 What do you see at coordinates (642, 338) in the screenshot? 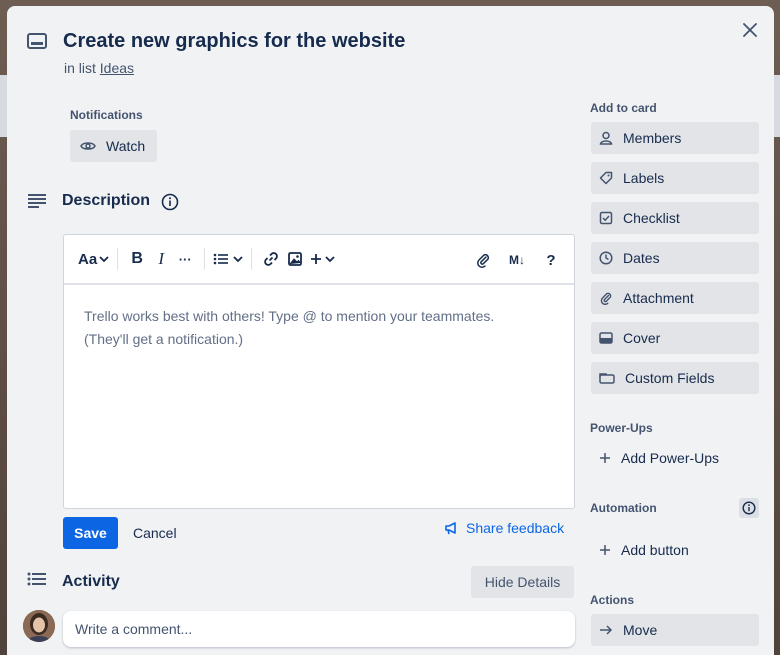
I see `cover-label: Cover` at bounding box center [642, 338].